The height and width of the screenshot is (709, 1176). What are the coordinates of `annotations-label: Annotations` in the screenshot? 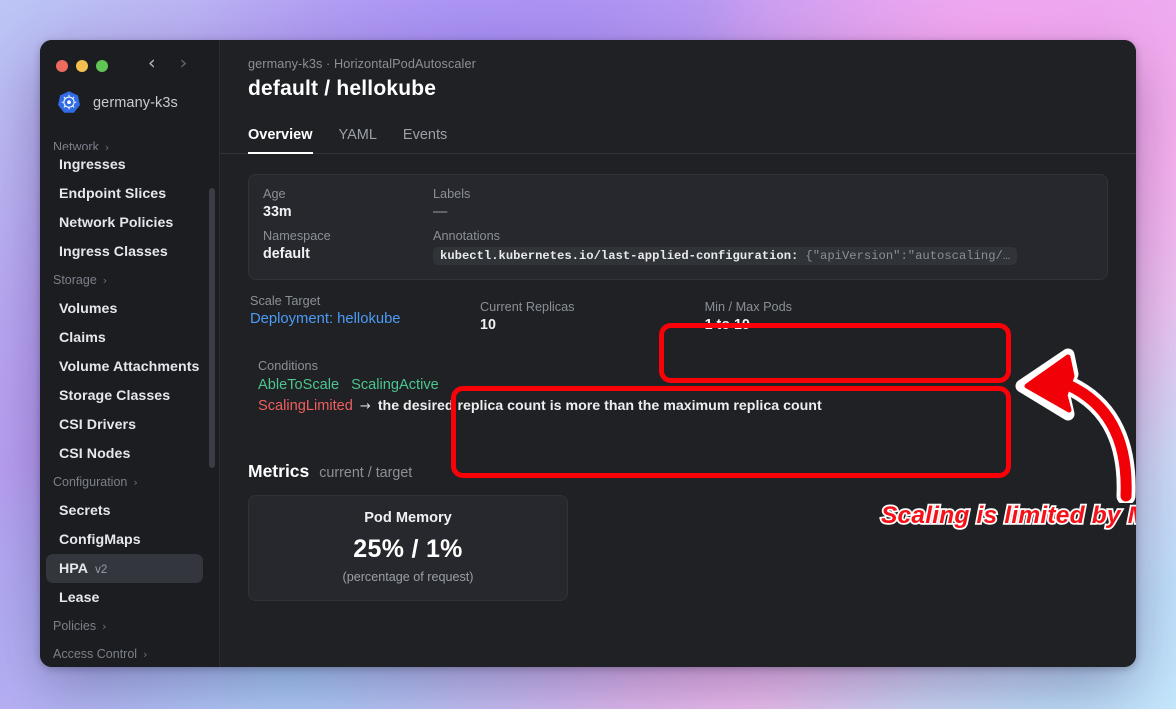 It's located at (467, 236).